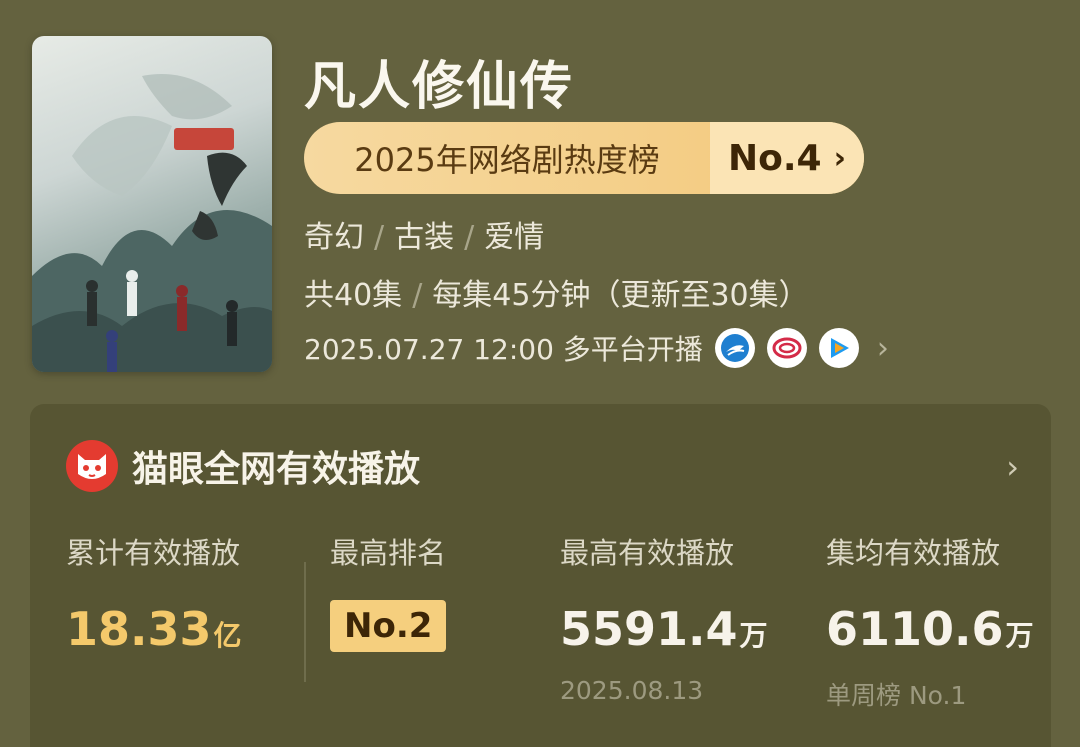 The width and height of the screenshot is (1080, 747). I want to click on card-title: 猫眼全网有效播放, so click(276, 469).